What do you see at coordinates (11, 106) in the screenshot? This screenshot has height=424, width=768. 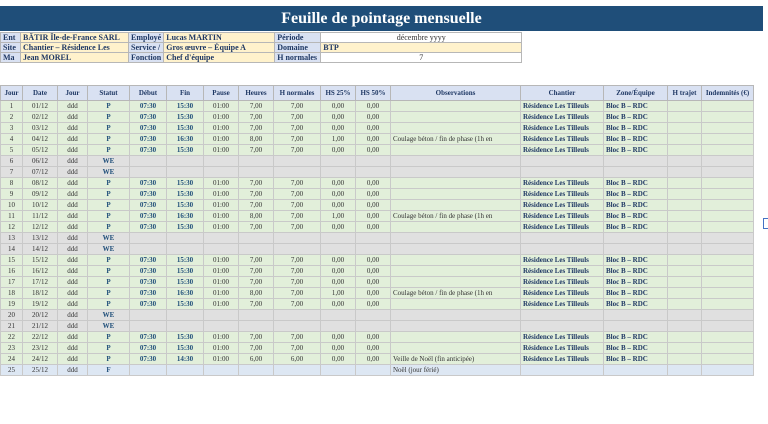 I see `table-cell: 1` at bounding box center [11, 106].